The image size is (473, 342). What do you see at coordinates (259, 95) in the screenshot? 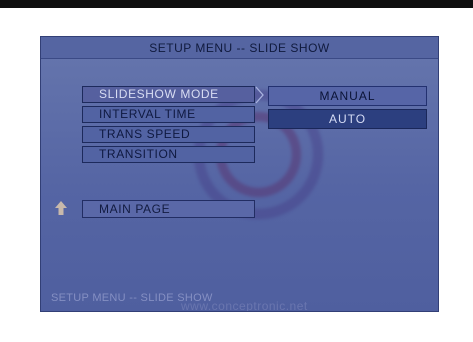
I see `chevron-right-icon` at bounding box center [259, 95].